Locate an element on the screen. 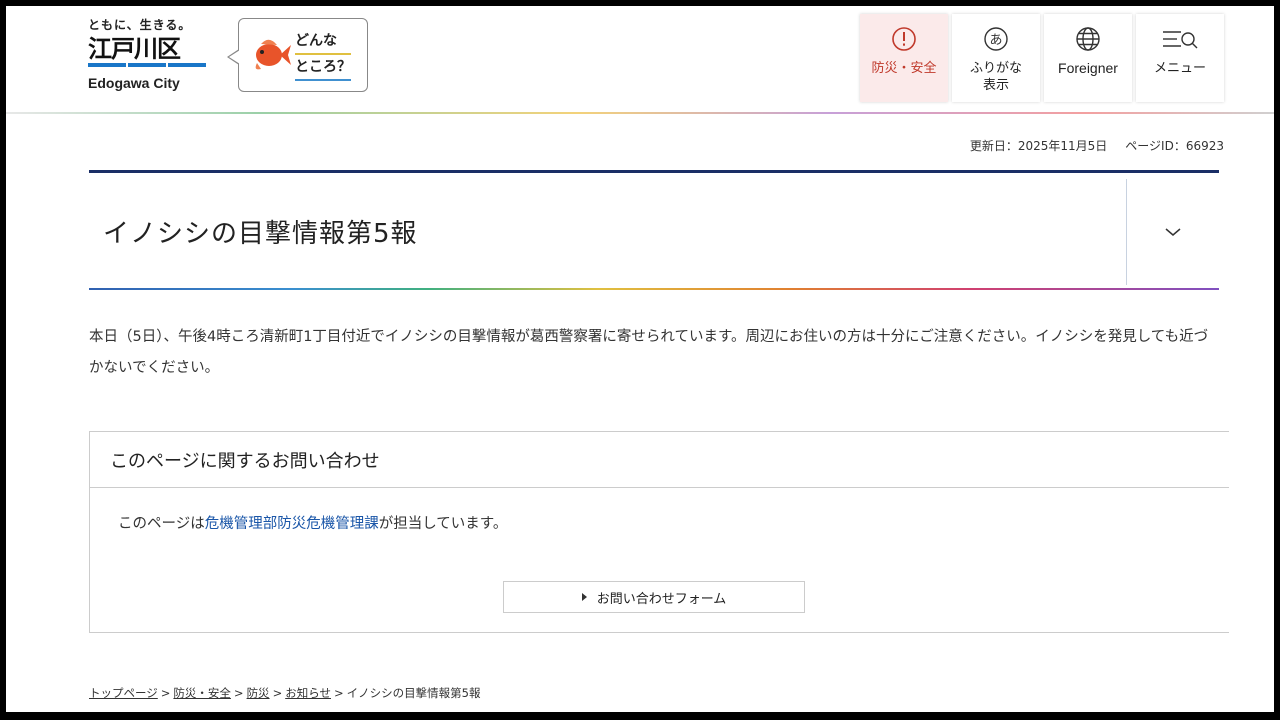 The image size is (1280, 720). contact-form-label: お問い合わせフォーム is located at coordinates (661, 599).